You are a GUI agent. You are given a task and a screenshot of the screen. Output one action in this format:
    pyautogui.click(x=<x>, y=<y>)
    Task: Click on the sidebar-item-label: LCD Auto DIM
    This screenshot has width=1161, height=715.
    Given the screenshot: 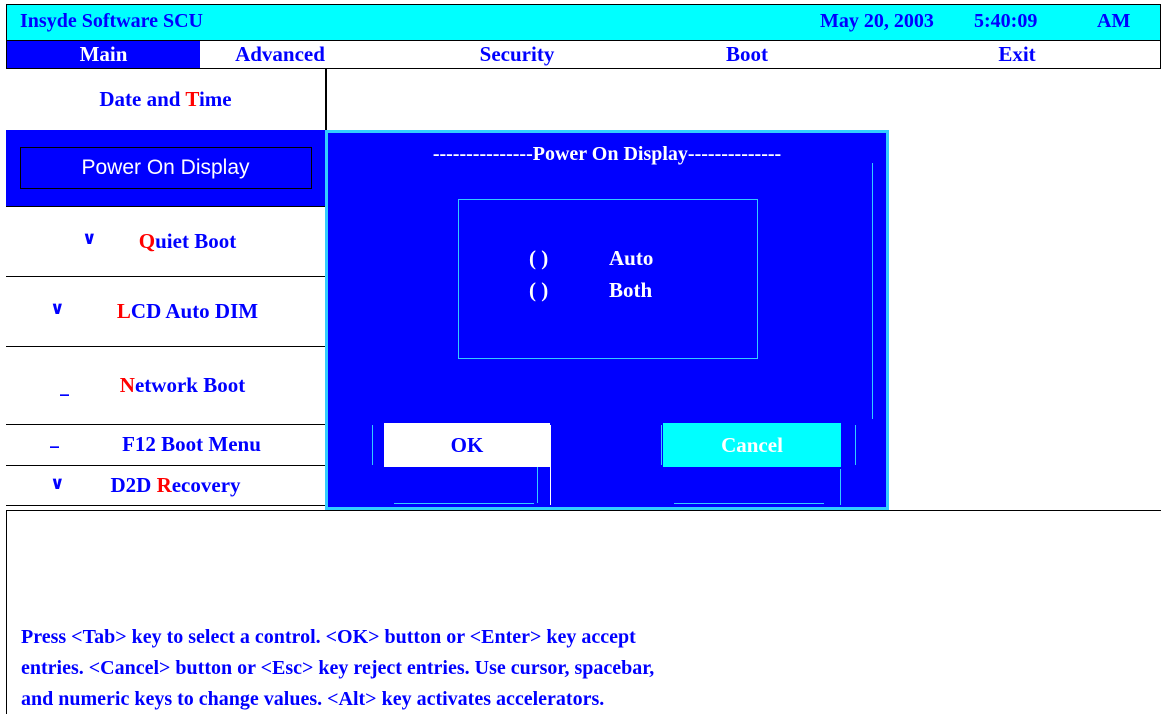 What is the action you would take?
    pyautogui.click(x=187, y=310)
    